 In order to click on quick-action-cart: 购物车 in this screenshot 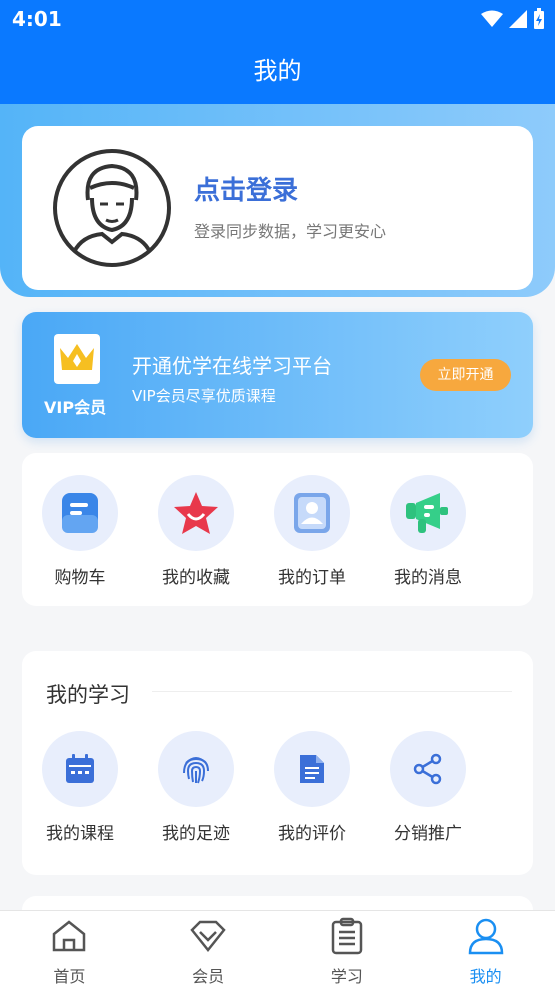, I will do `click(80, 531)`.